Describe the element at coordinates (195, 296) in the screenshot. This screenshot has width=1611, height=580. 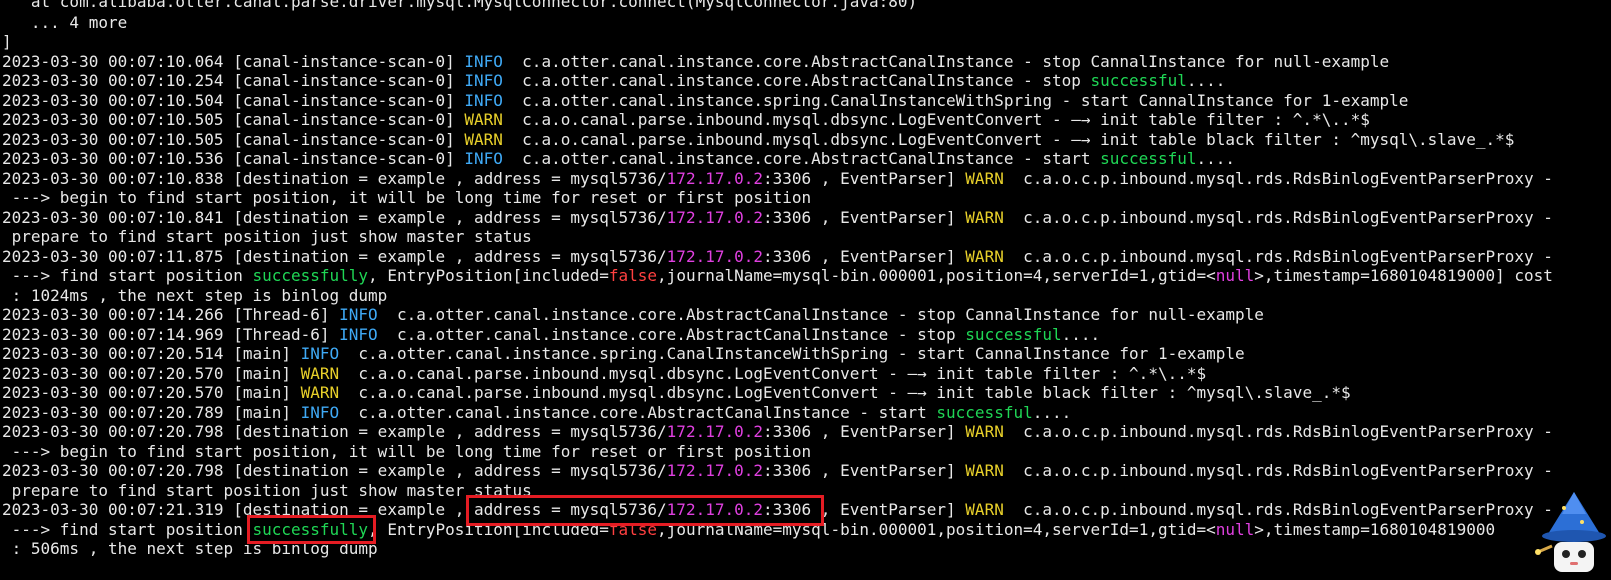
I see `log-line: : 1024ms , the next step is binlog dump` at that location.